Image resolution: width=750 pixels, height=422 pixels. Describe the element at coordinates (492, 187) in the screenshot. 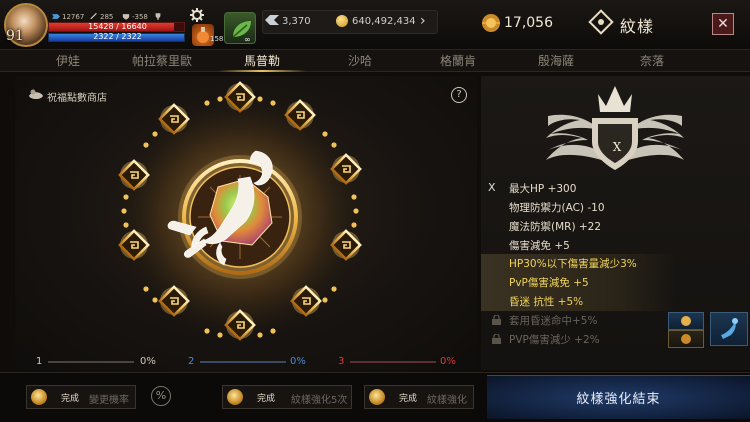

I see `grade-mark: X` at that location.